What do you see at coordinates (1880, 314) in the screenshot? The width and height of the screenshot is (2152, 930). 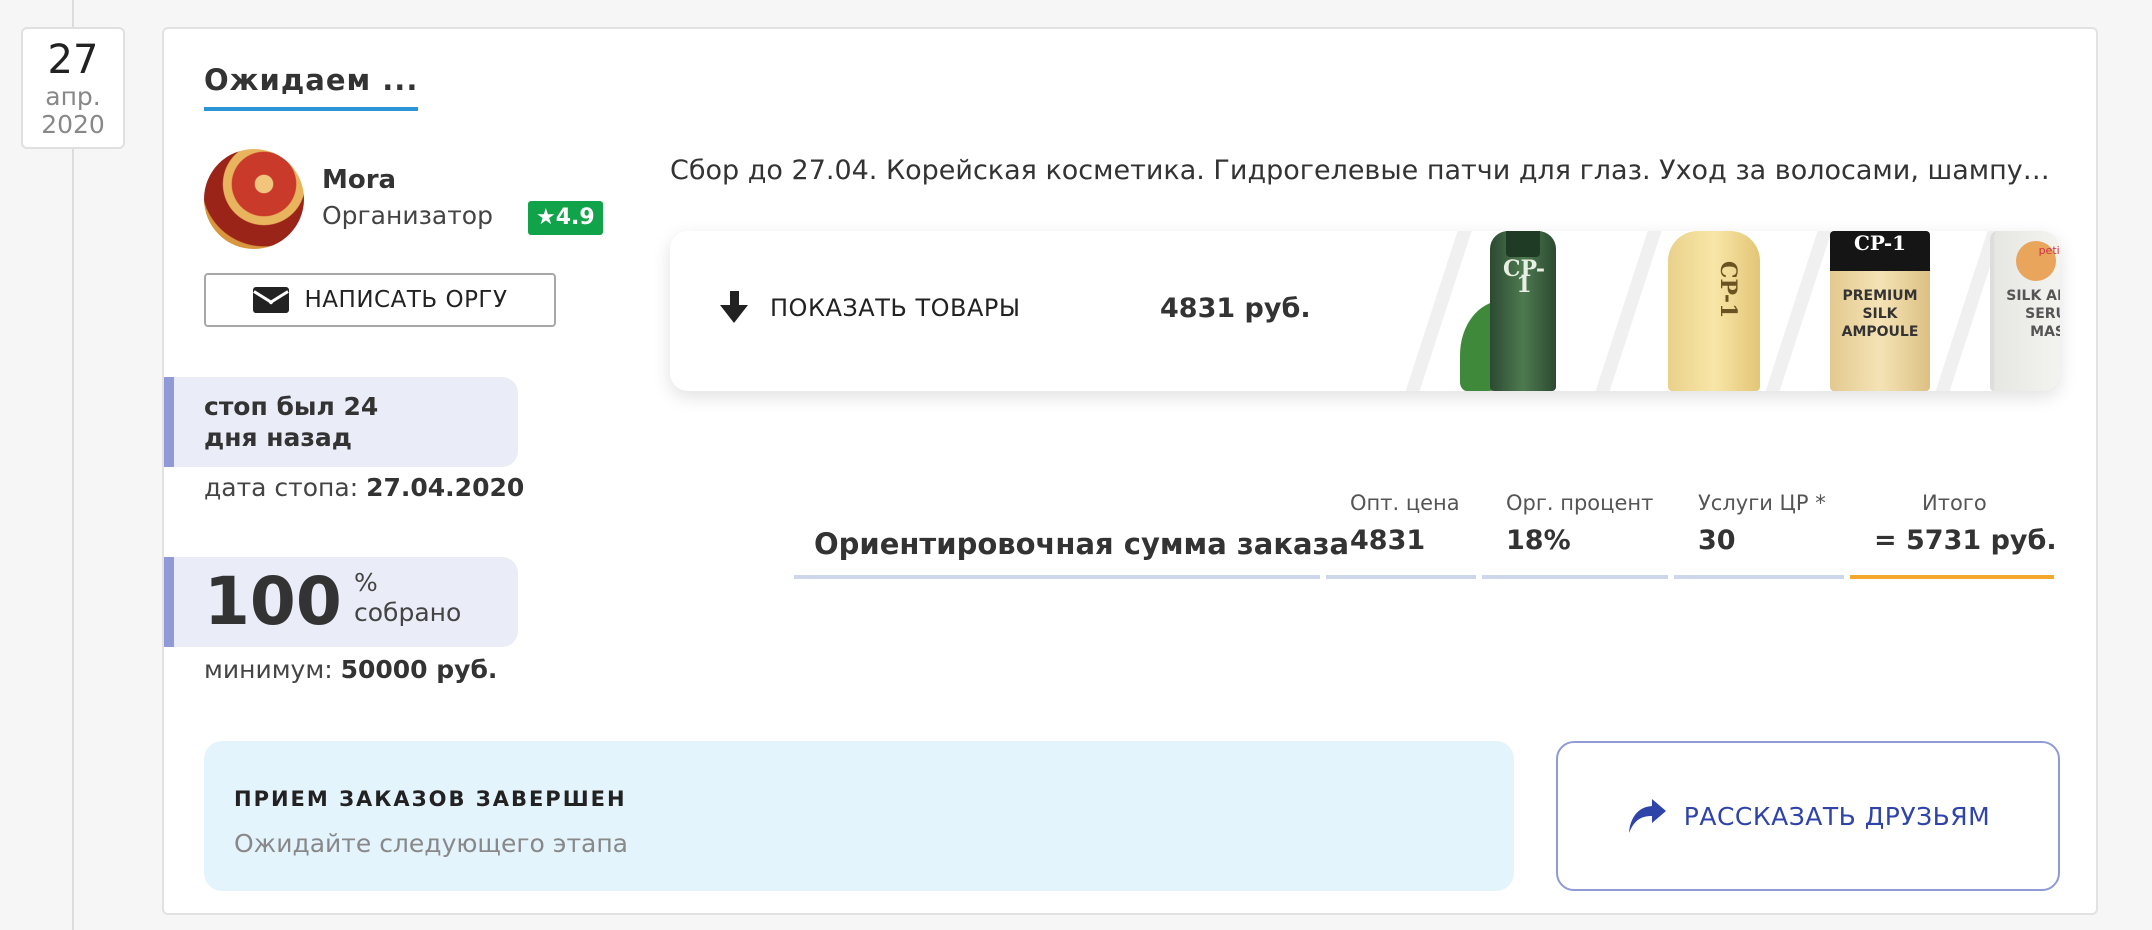 I see `product-label-3b: PREMIUM SILK AMPOULE` at bounding box center [1880, 314].